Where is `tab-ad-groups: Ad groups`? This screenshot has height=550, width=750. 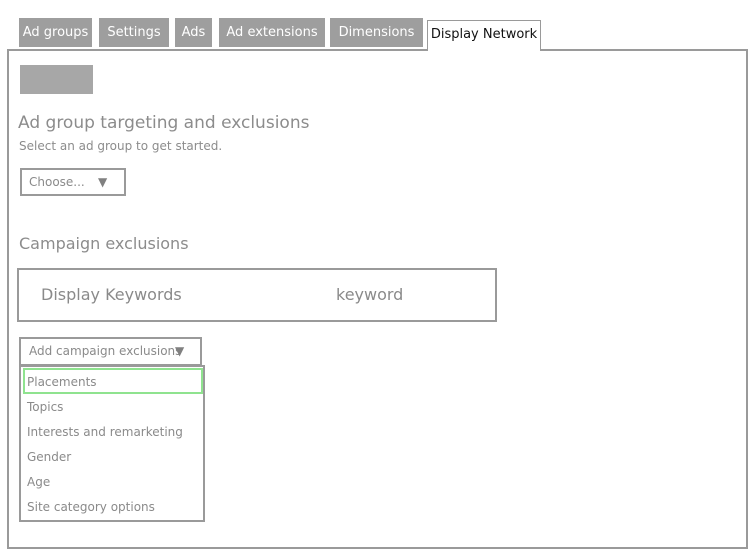 tab-ad-groups: Ad groups is located at coordinates (55, 32).